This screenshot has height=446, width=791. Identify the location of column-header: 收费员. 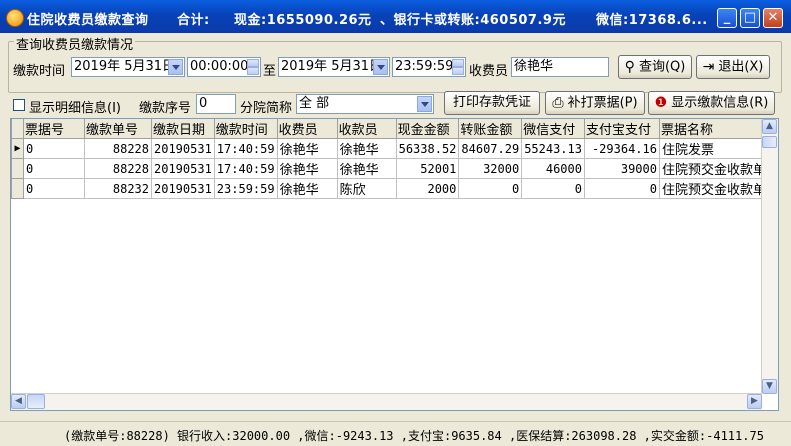
(307, 129).